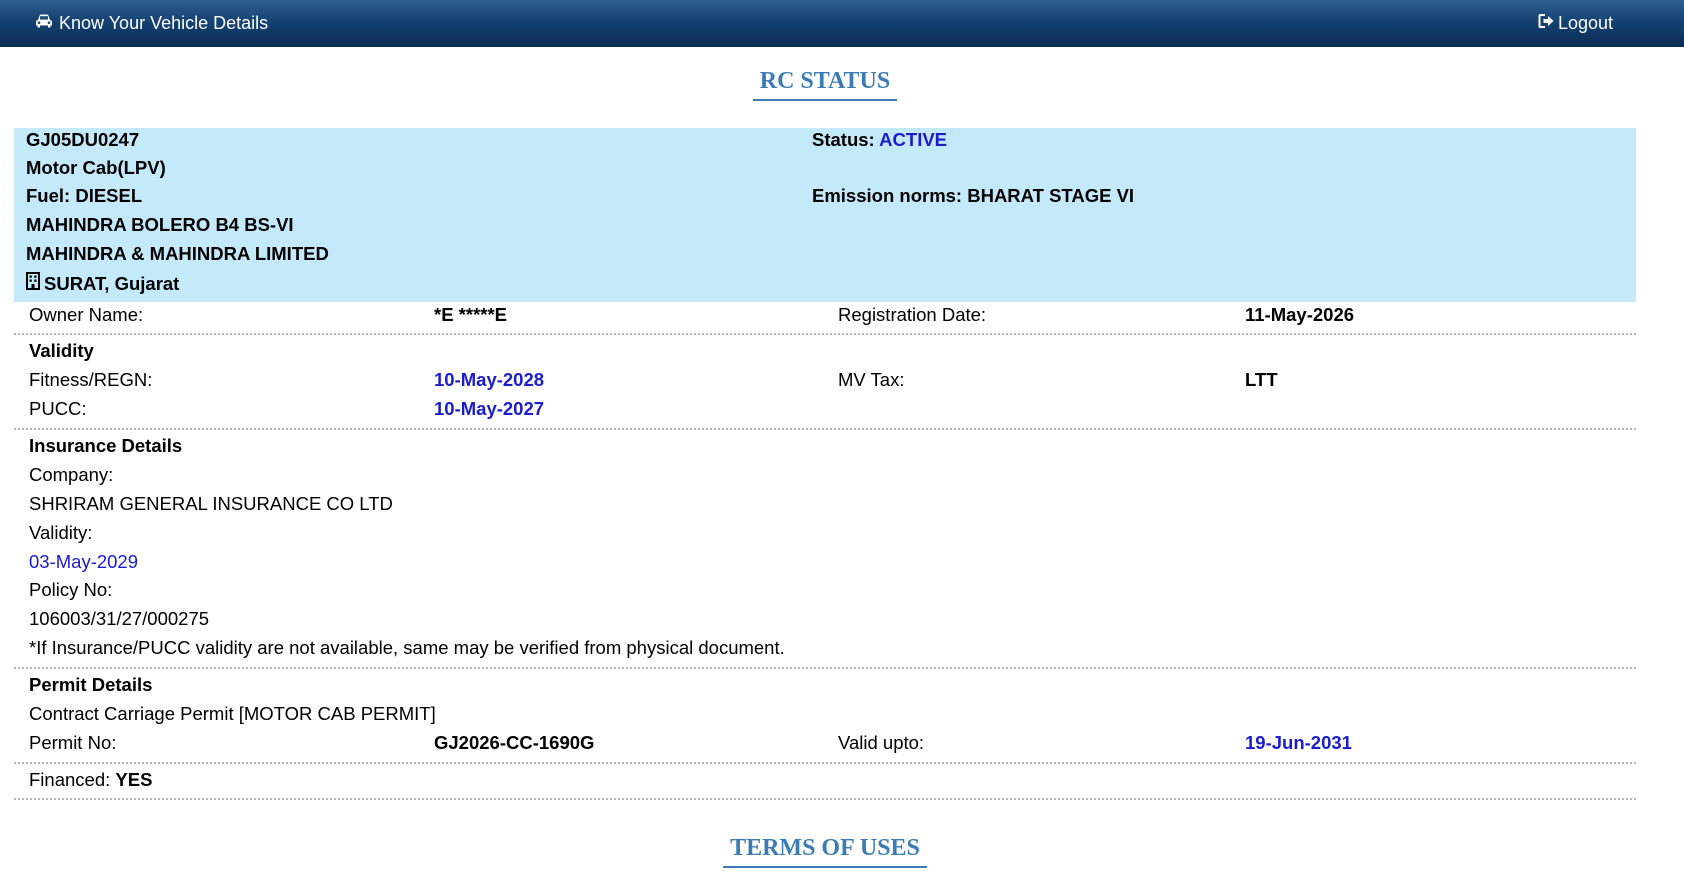 The image size is (1684, 874). I want to click on permit-heading: Permit Details, so click(91, 684).